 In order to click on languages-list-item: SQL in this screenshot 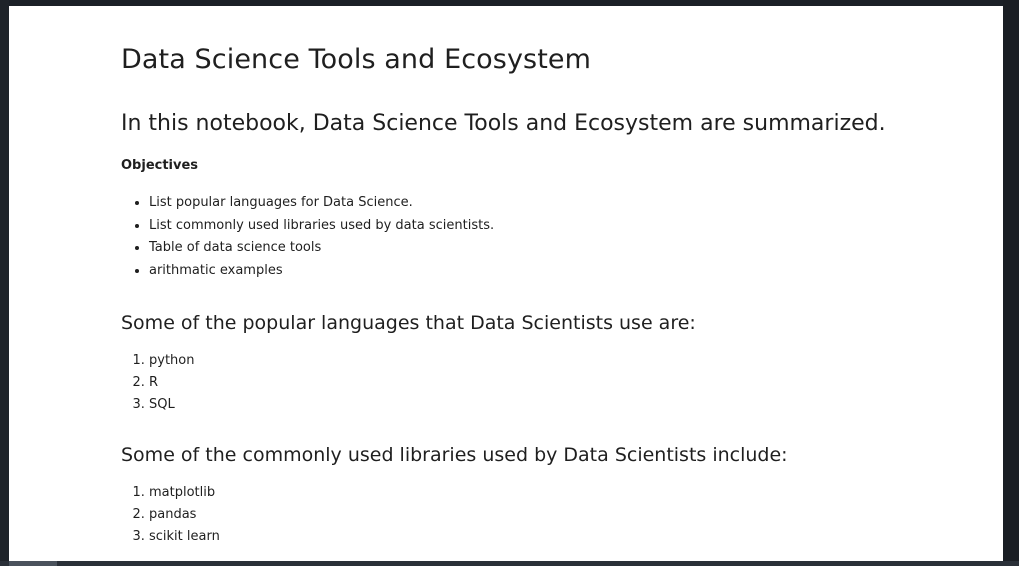, I will do `click(171, 405)`.